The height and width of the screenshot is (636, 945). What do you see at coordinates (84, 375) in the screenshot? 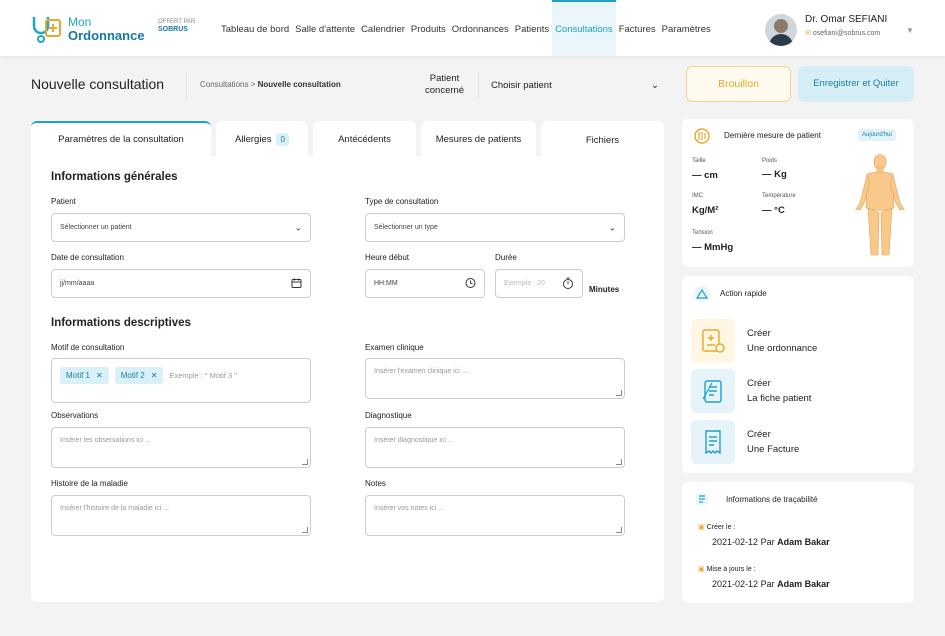
I see `motif-chip: Motif 1 ✕` at bounding box center [84, 375].